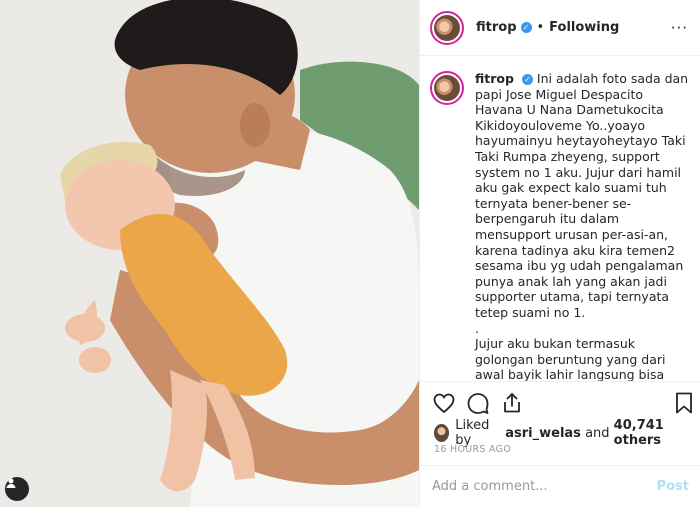  I want to click on caption-verified-badge-icon: ✓, so click(527, 79).